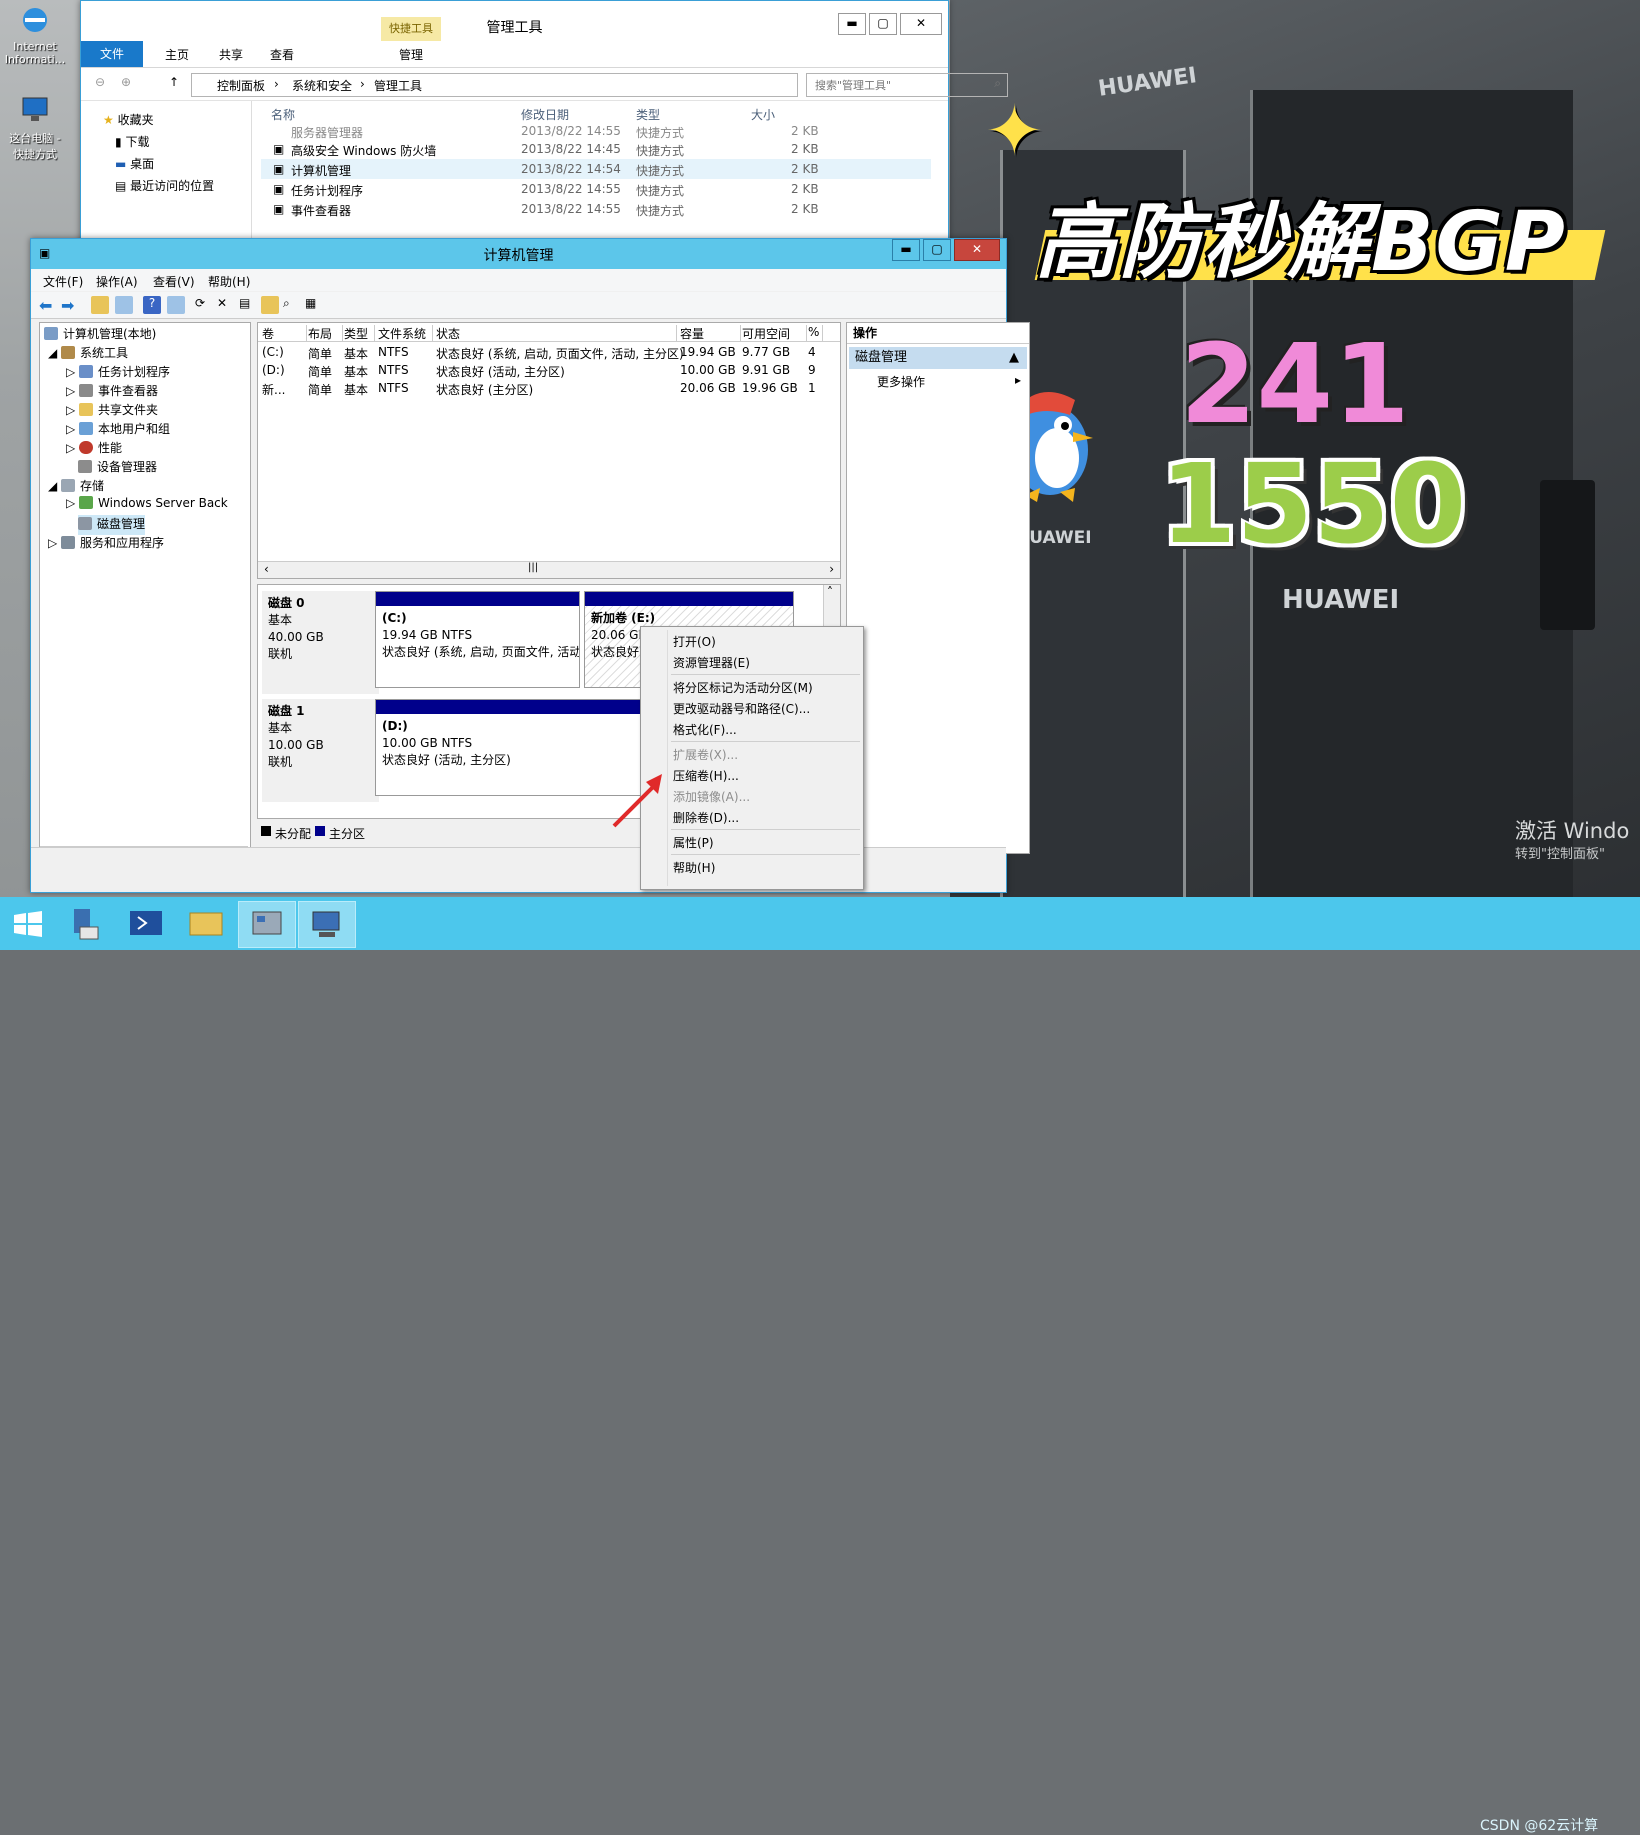  What do you see at coordinates (556, 333) in the screenshot?
I see `column-header: 状态` at bounding box center [556, 333].